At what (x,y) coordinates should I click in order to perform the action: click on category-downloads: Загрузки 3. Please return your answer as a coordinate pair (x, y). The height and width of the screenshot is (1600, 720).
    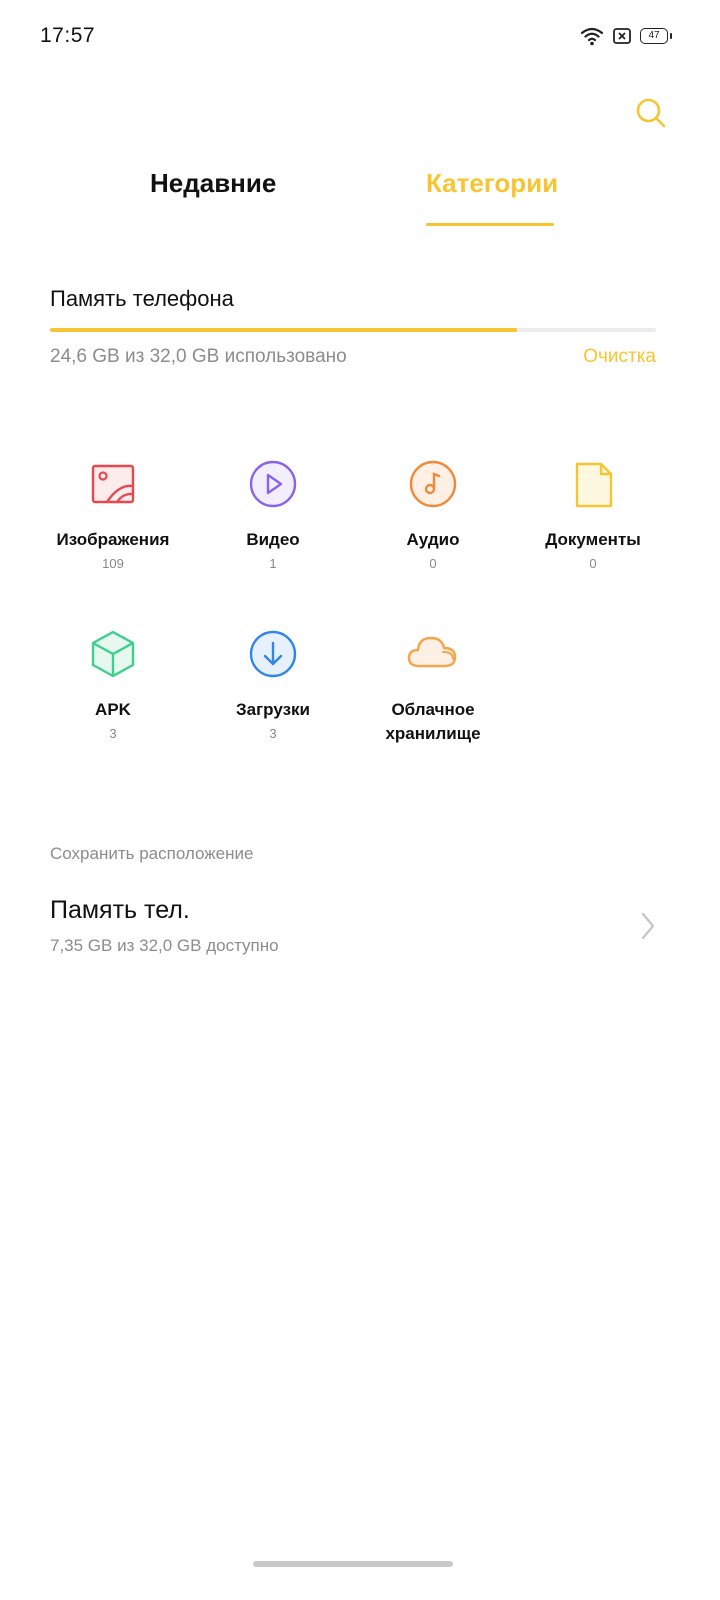
    Looking at the image, I should click on (273, 683).